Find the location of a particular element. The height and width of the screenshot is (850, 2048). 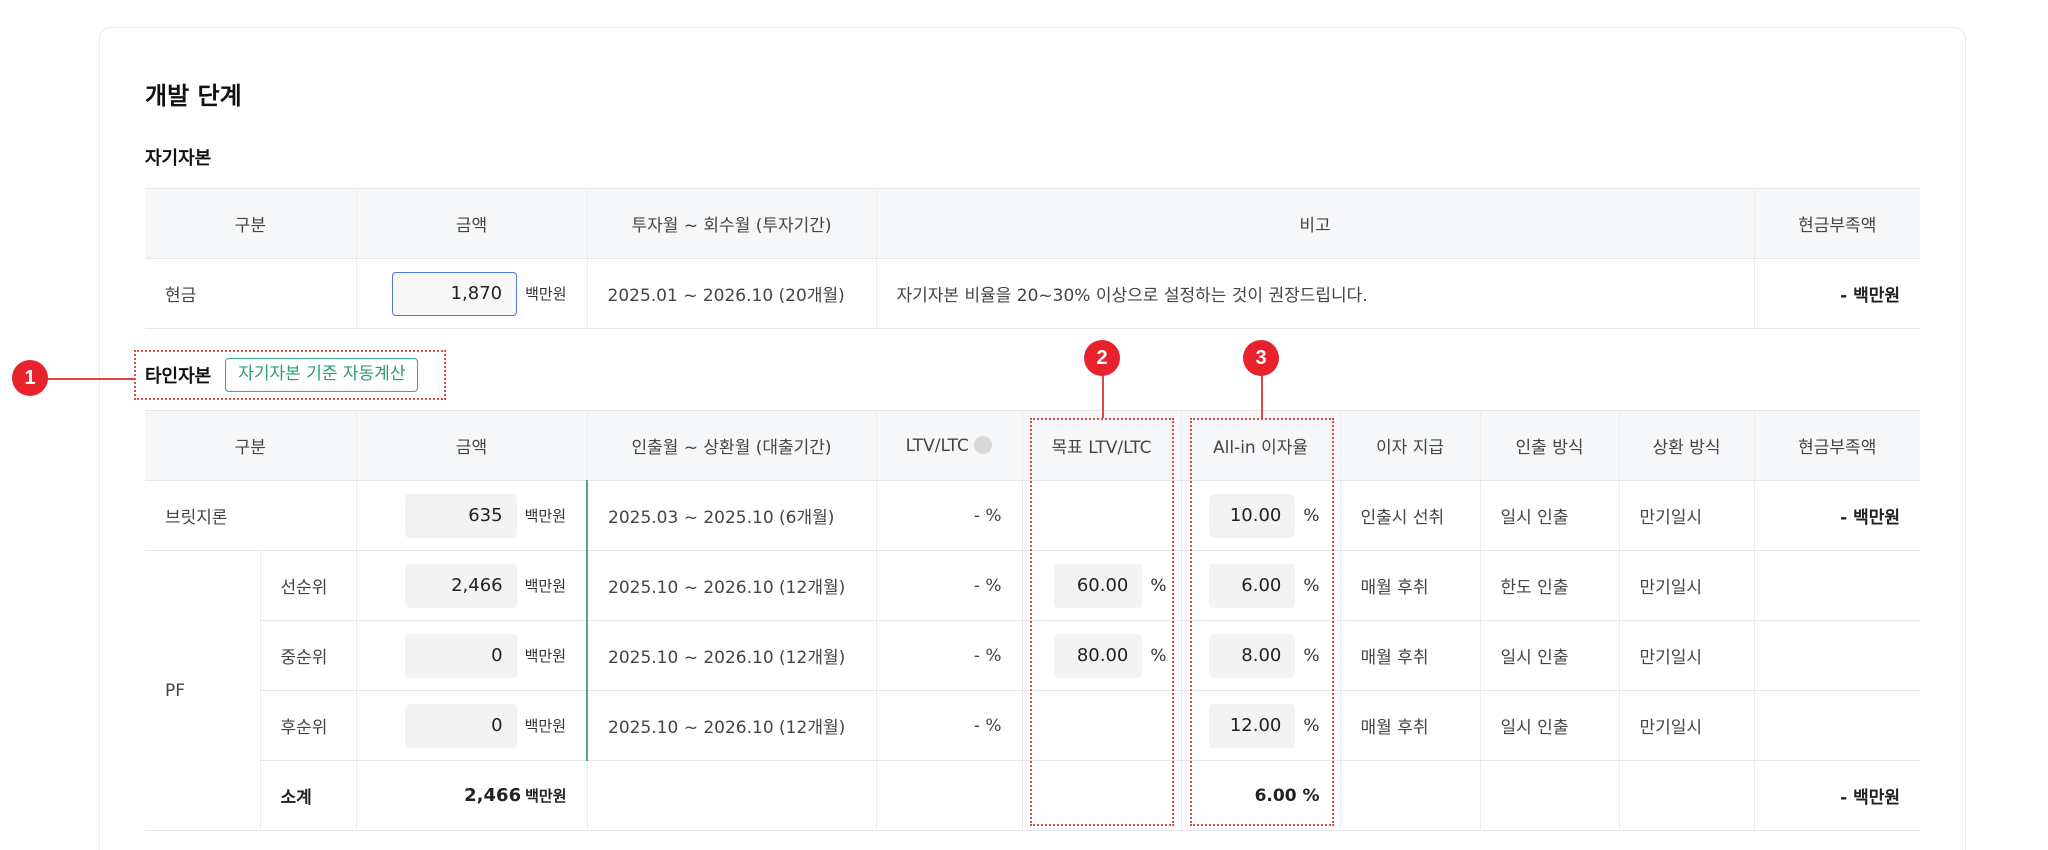

tranche-label: 중순위 is located at coordinates (308, 655).